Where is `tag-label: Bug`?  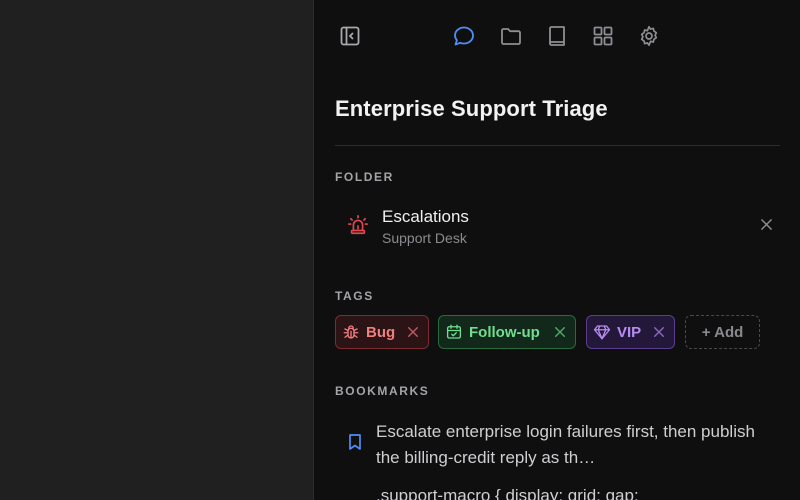
tag-label: Bug is located at coordinates (381, 332).